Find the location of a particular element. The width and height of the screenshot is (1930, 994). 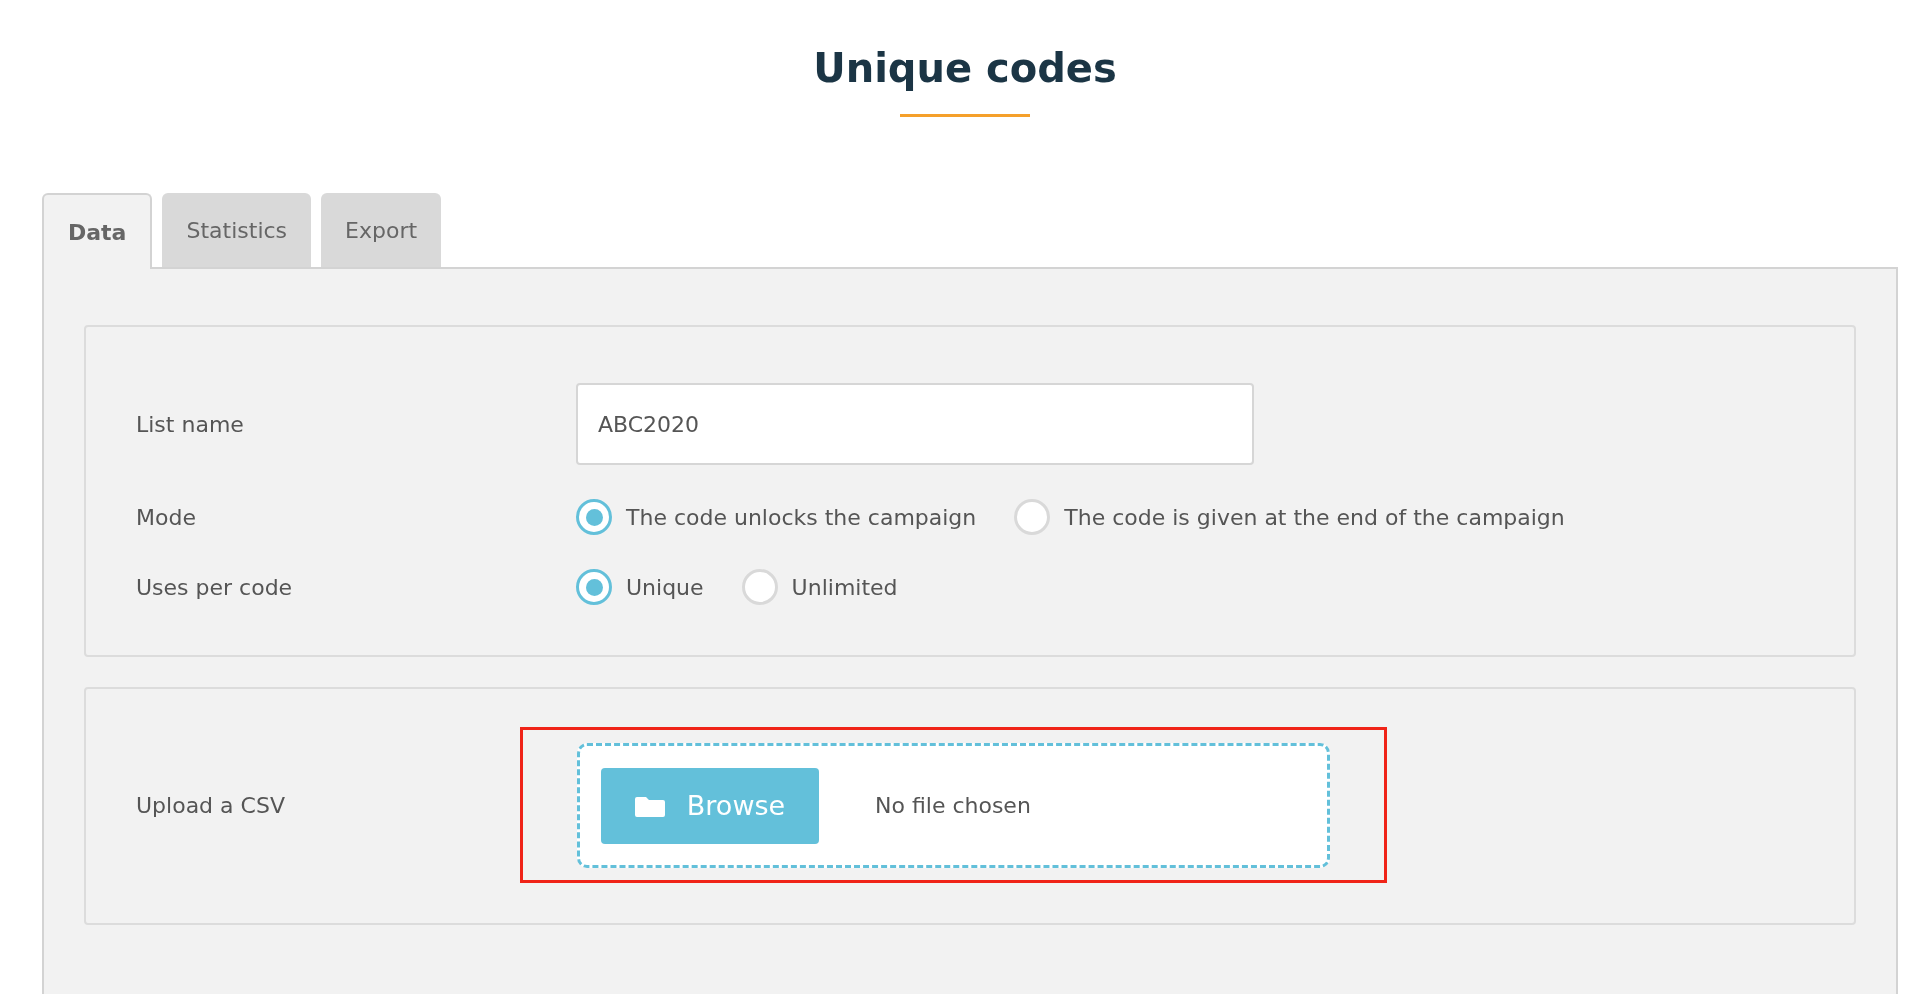

field-label: Mode is located at coordinates (166, 517).